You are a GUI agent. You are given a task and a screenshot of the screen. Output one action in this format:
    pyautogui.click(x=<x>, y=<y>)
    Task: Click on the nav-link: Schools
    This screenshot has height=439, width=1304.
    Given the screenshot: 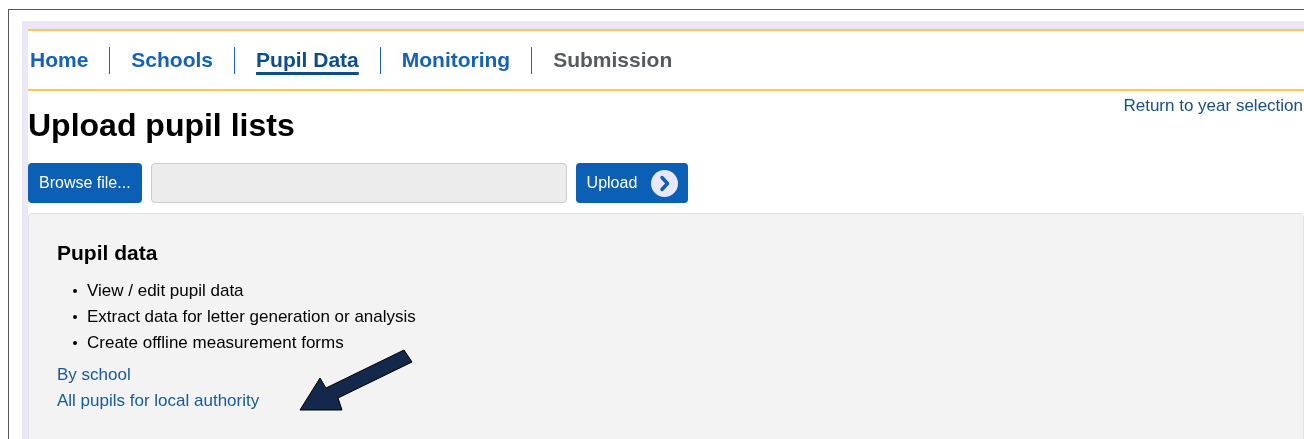 What is the action you would take?
    pyautogui.click(x=172, y=60)
    